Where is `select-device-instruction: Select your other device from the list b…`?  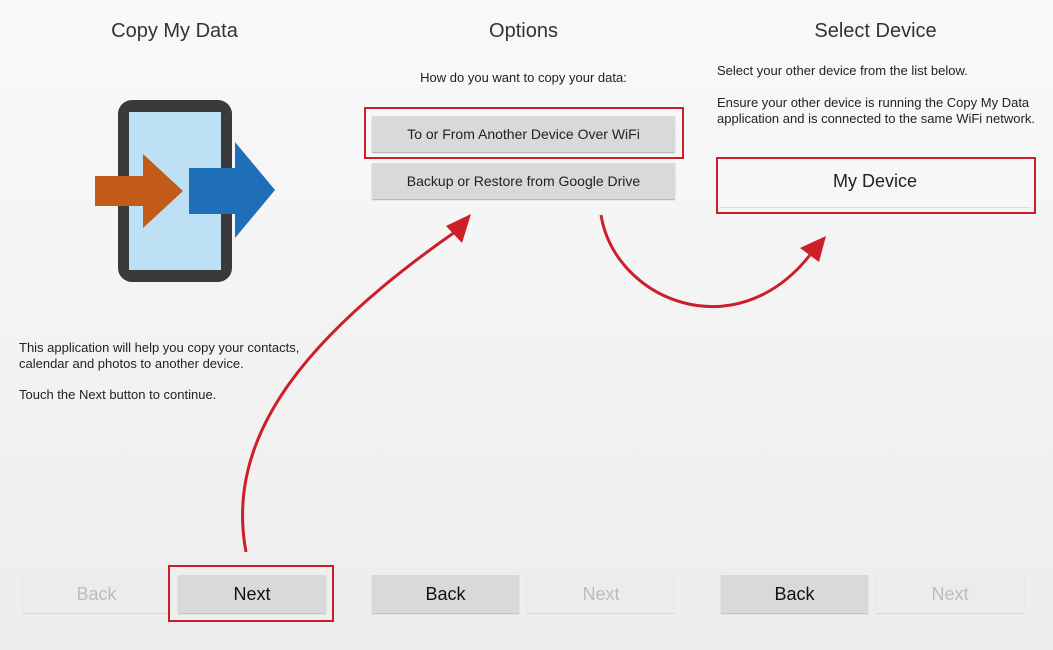 select-device-instruction: Select your other device from the list b… is located at coordinates (842, 70).